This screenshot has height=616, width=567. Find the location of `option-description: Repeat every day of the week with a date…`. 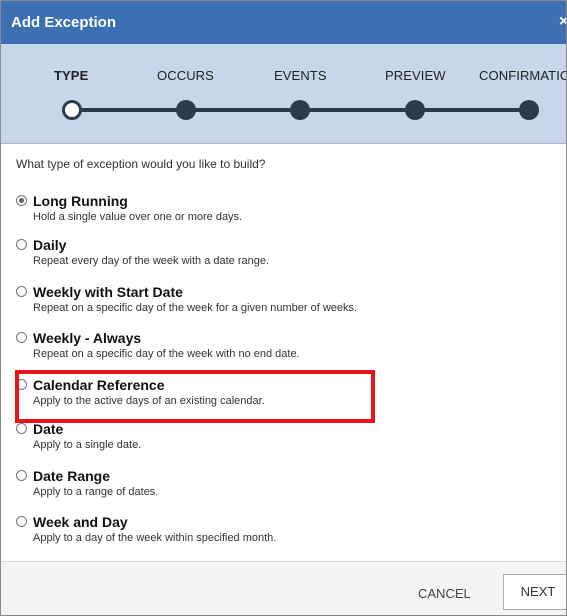

option-description: Repeat every day of the week with a date… is located at coordinates (151, 261).